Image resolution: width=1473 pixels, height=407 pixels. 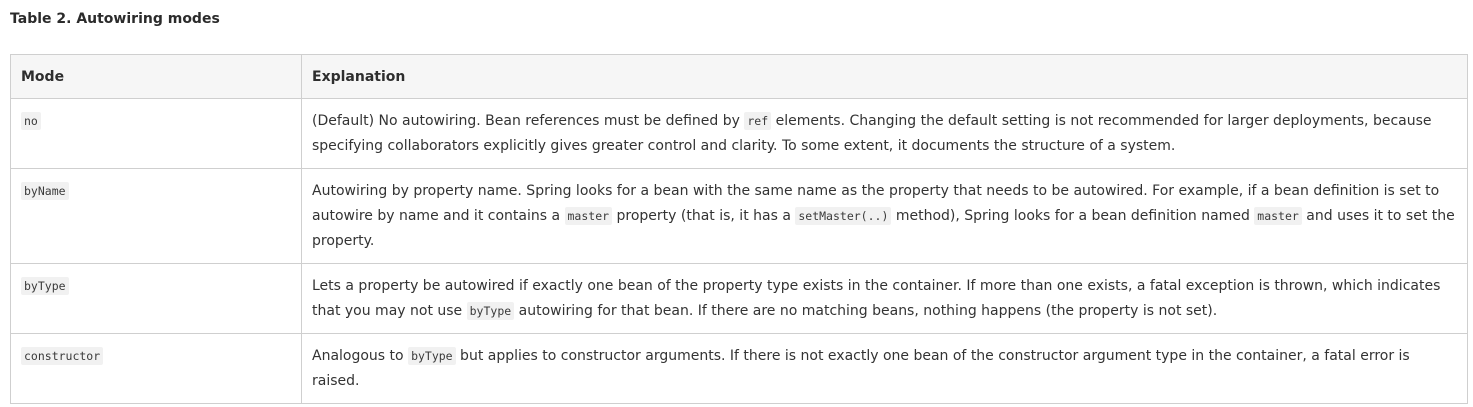 I want to click on table-caption: Table 2. Autowiring modes, so click(x=115, y=19).